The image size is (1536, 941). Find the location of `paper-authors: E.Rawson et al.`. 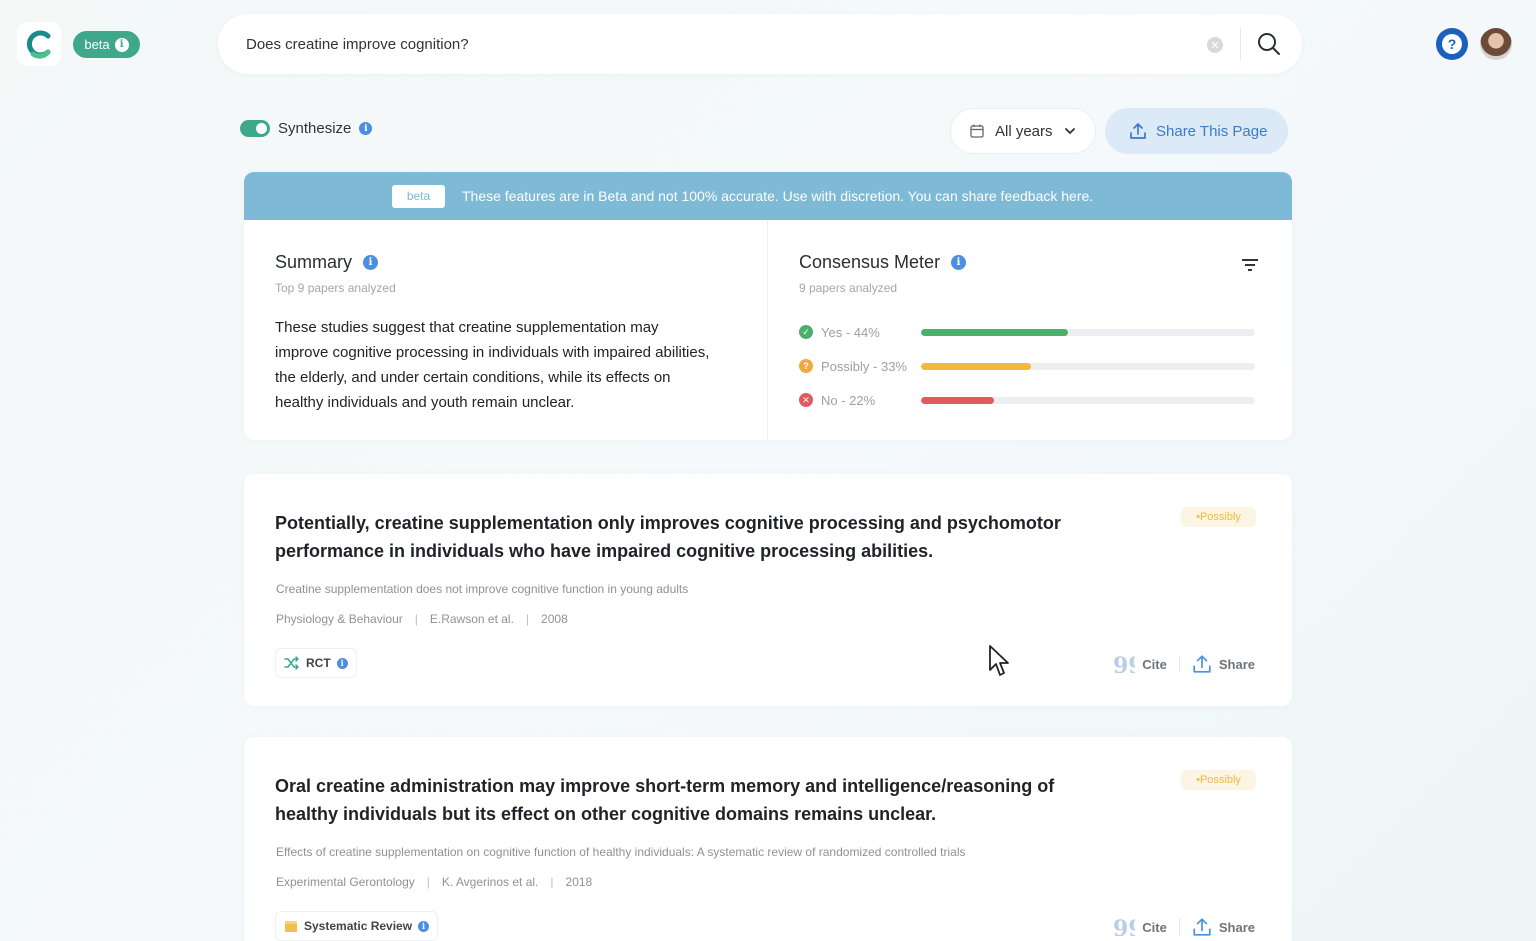

paper-authors: E.Rawson et al. is located at coordinates (471, 619).